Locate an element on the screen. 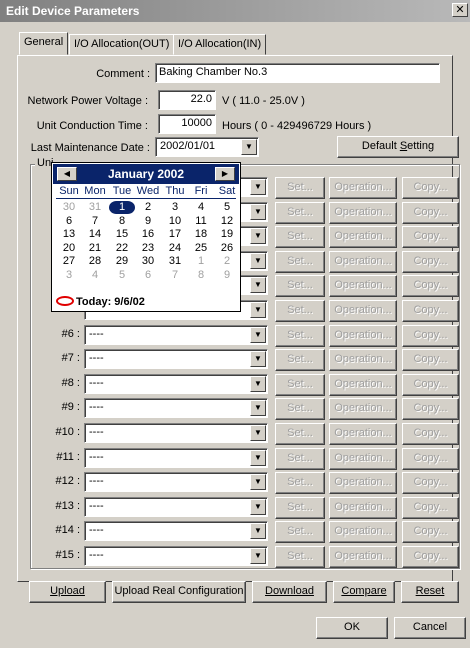 This screenshot has height=648, width=470. calendar-day: 8 is located at coordinates (122, 221).